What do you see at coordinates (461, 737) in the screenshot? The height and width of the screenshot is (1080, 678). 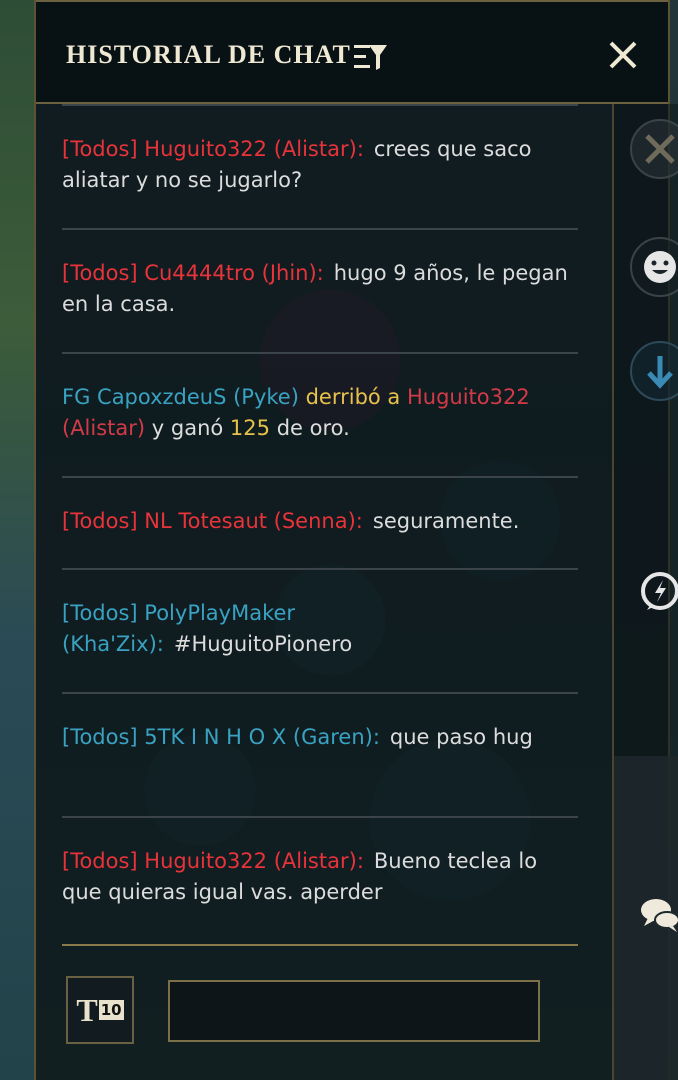 I see `message-text: que paso hug` at bounding box center [461, 737].